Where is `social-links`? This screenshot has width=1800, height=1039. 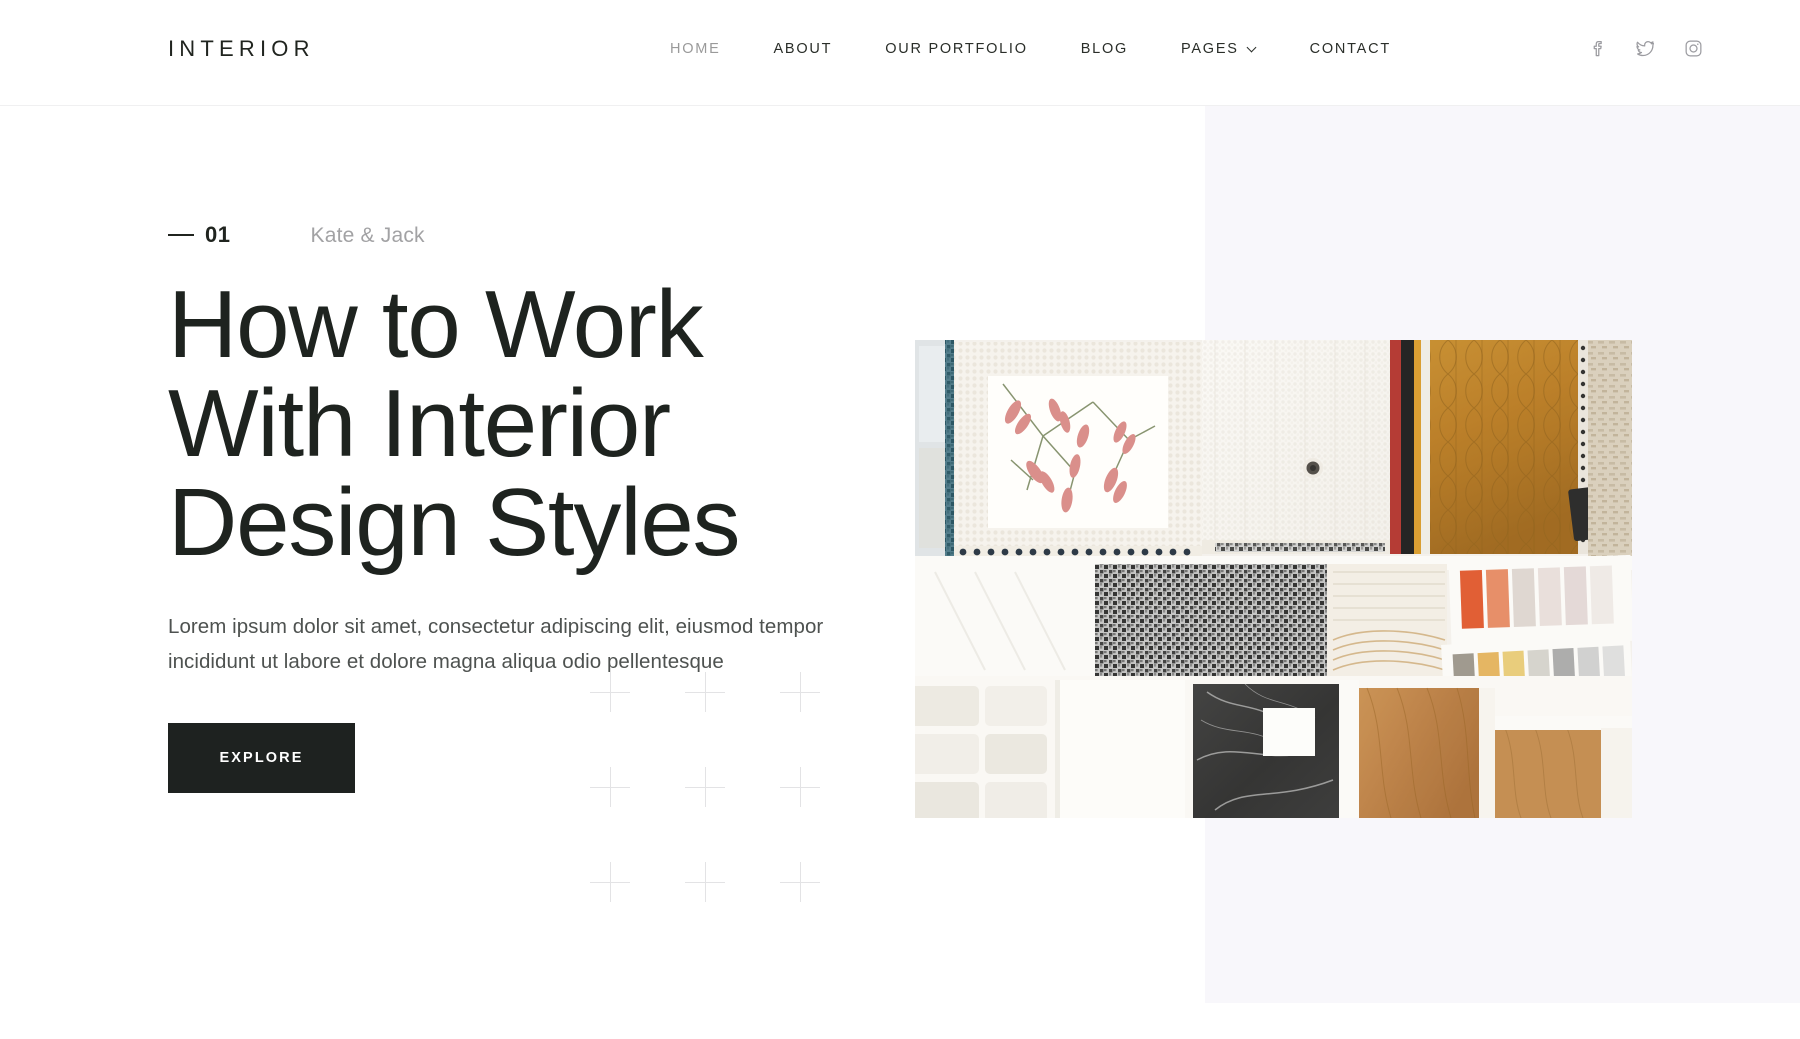
social-links is located at coordinates (1645, 48).